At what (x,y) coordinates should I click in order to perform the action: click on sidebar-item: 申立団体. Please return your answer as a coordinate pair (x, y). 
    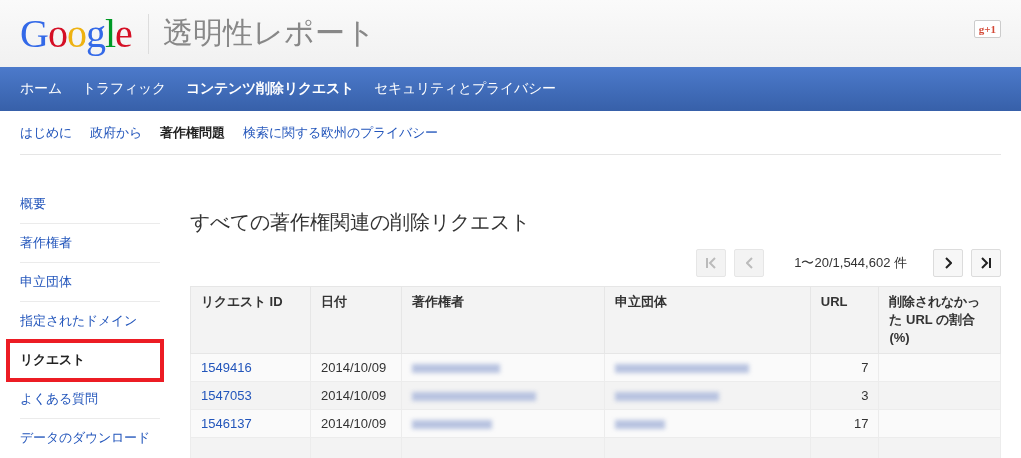
    Looking at the image, I should click on (90, 282).